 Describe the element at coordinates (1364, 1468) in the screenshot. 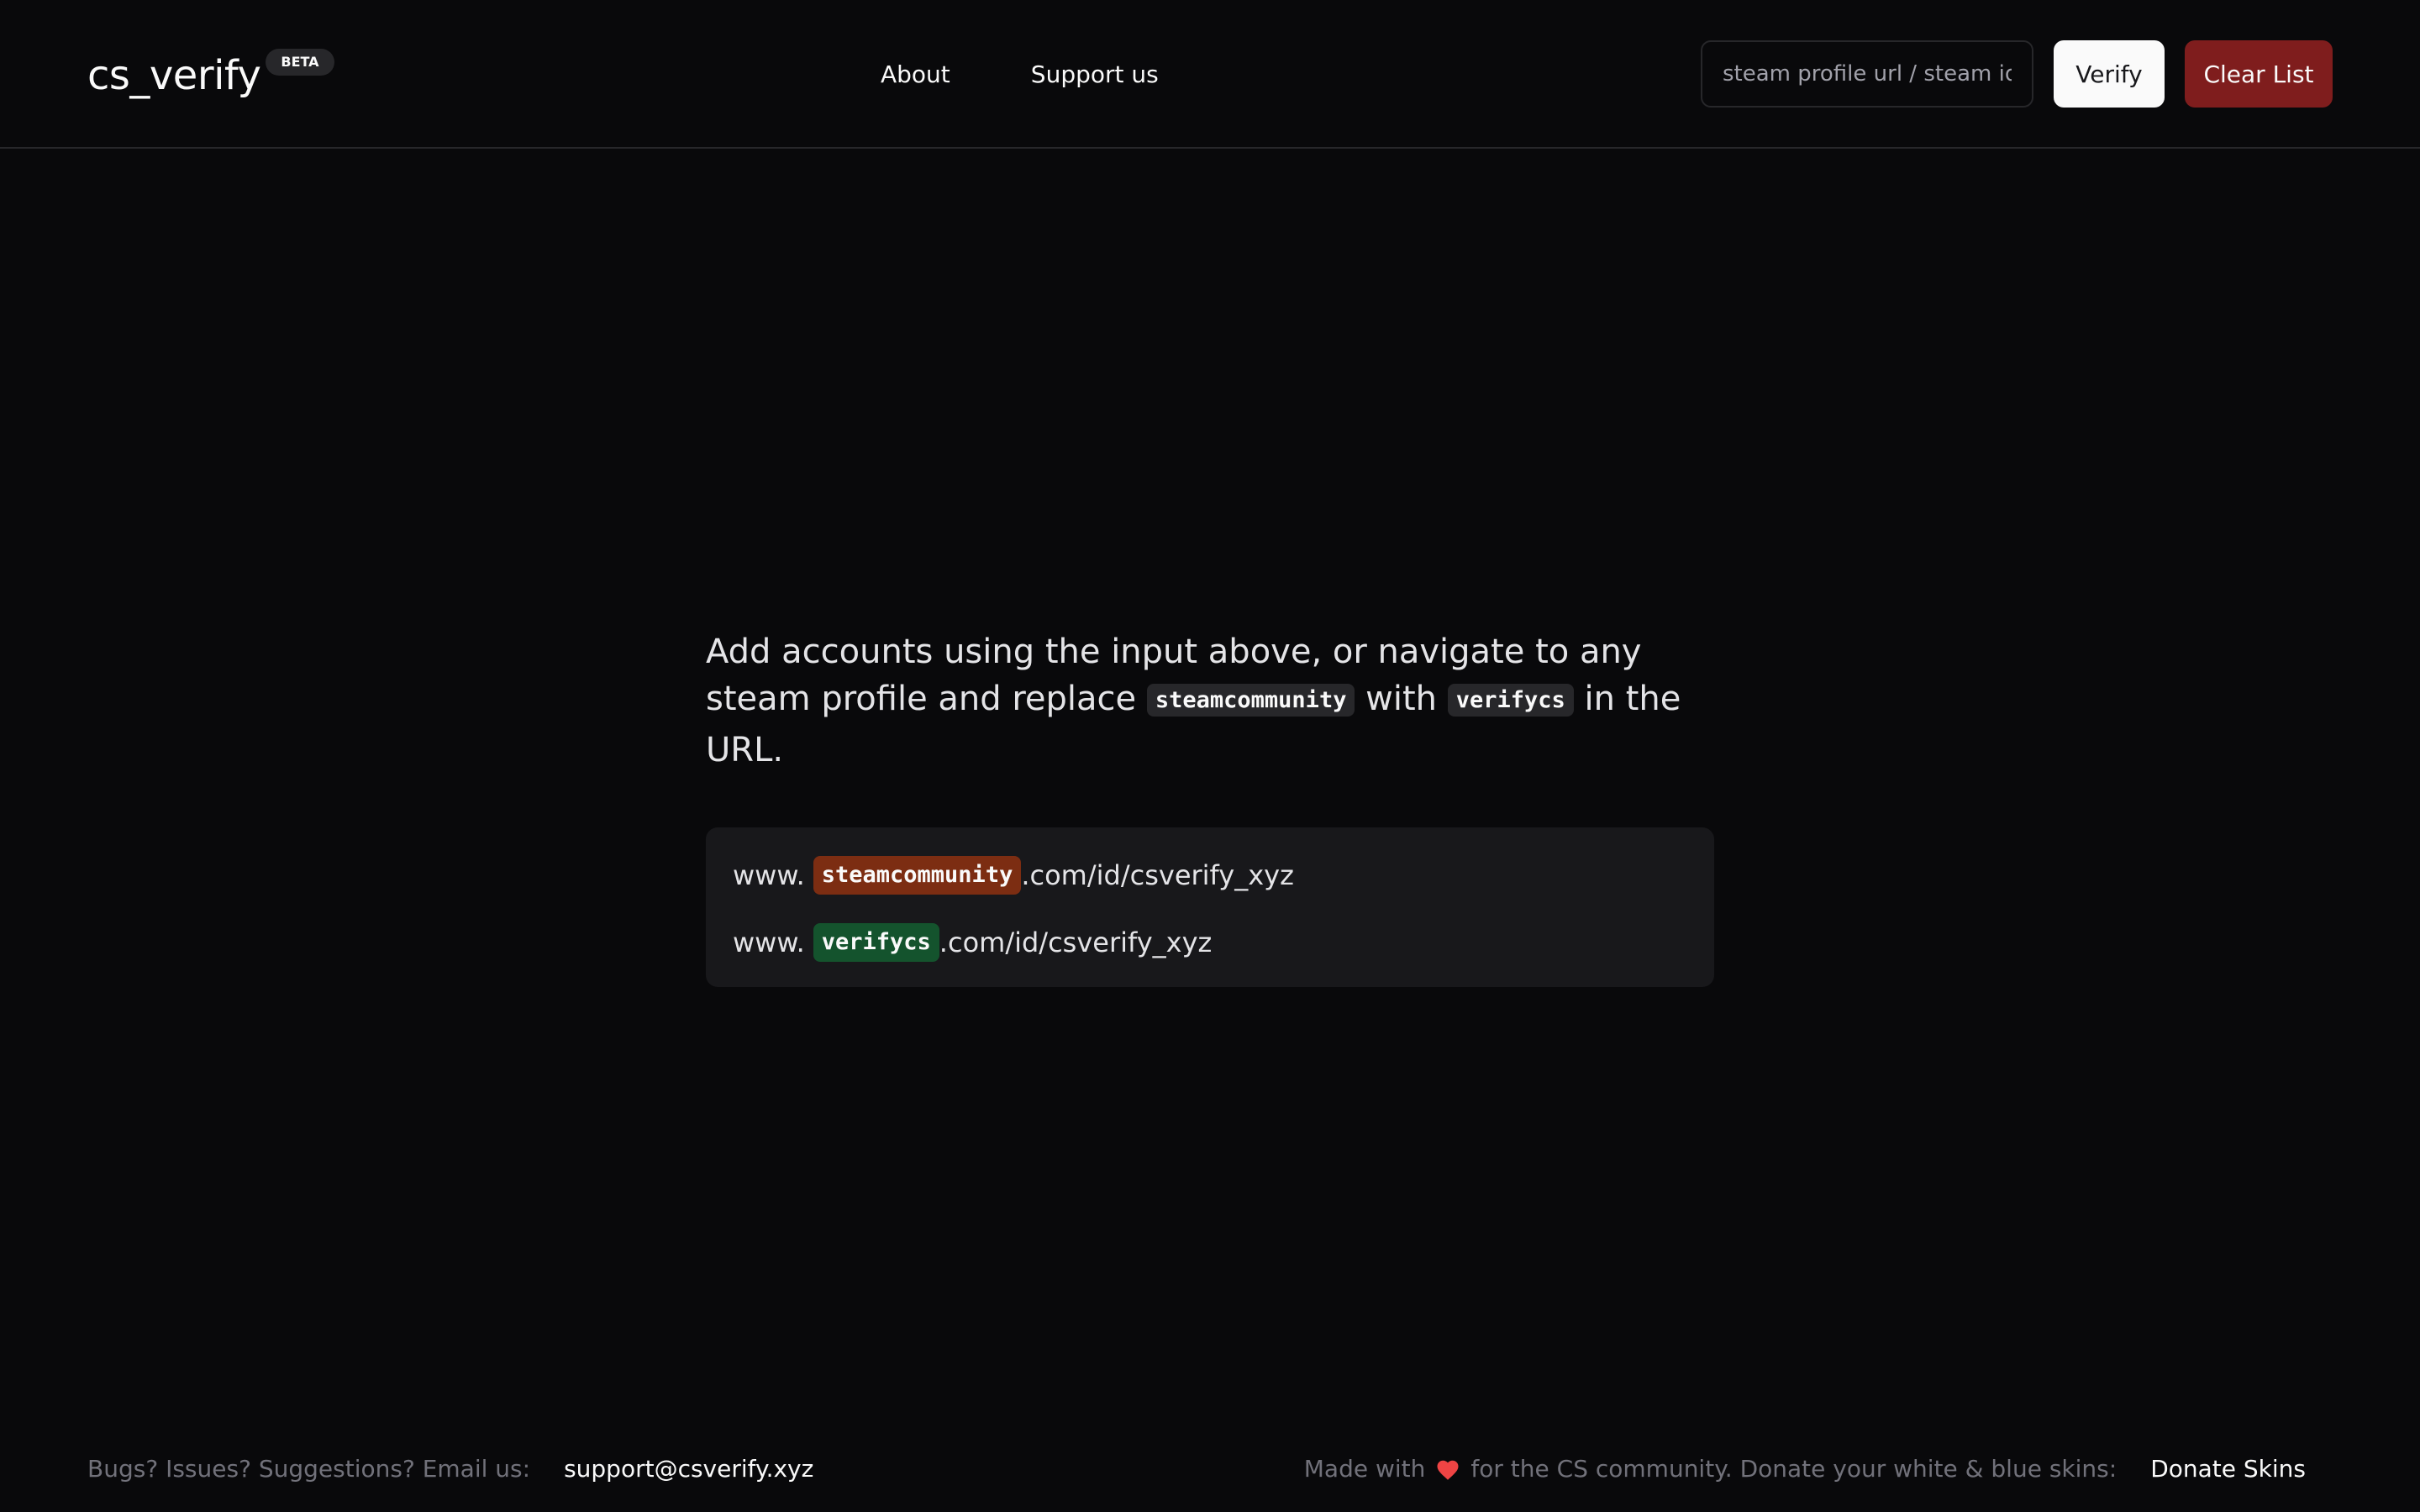

I see `made-with-text: Made with` at that location.